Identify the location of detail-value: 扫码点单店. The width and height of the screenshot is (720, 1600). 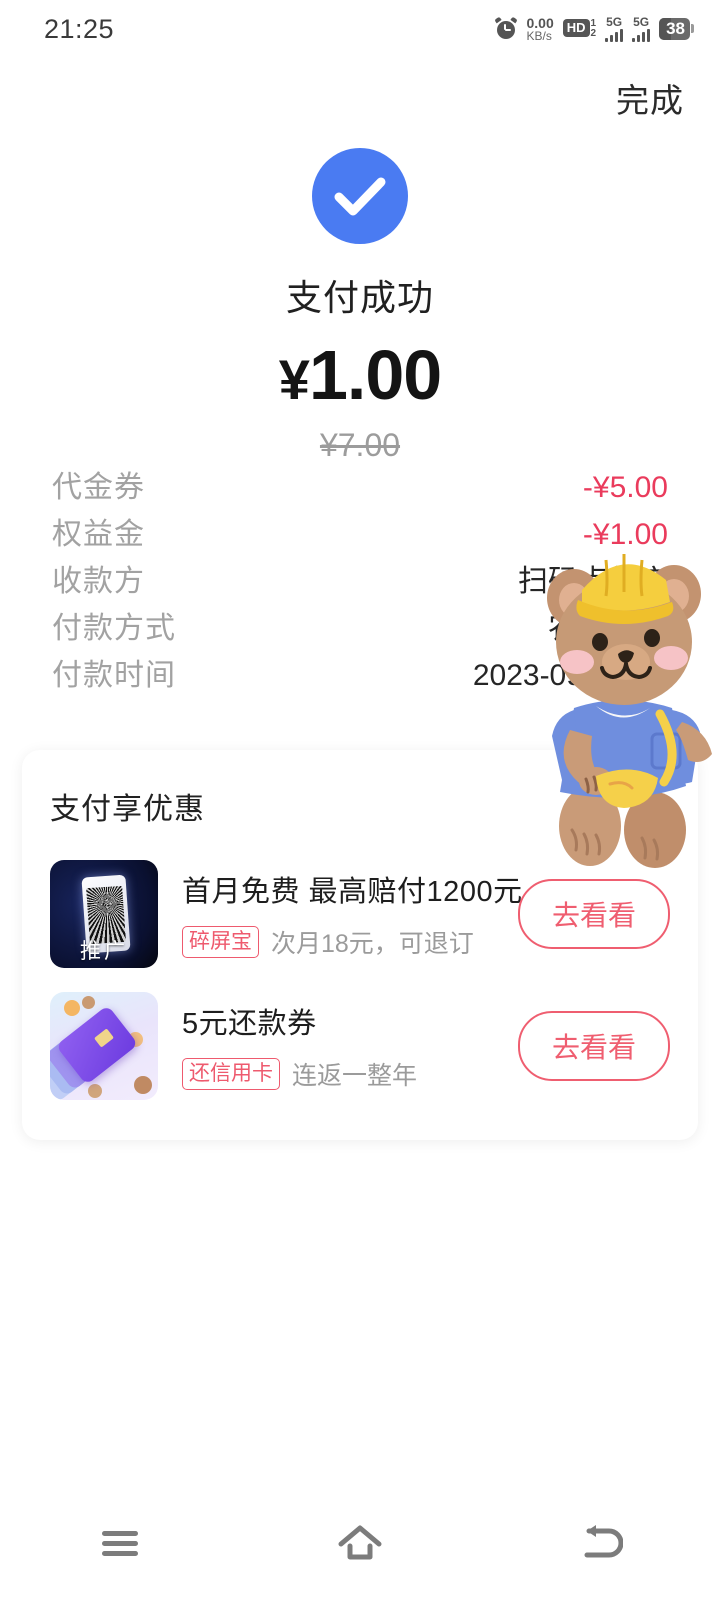
(593, 581).